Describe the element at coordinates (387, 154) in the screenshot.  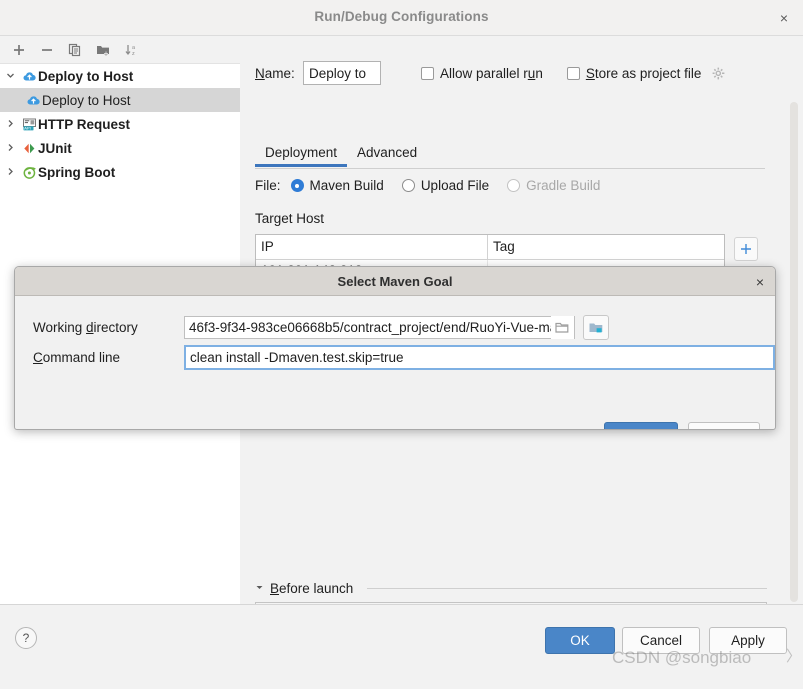
I see `tab-advanced: Advanced` at that location.